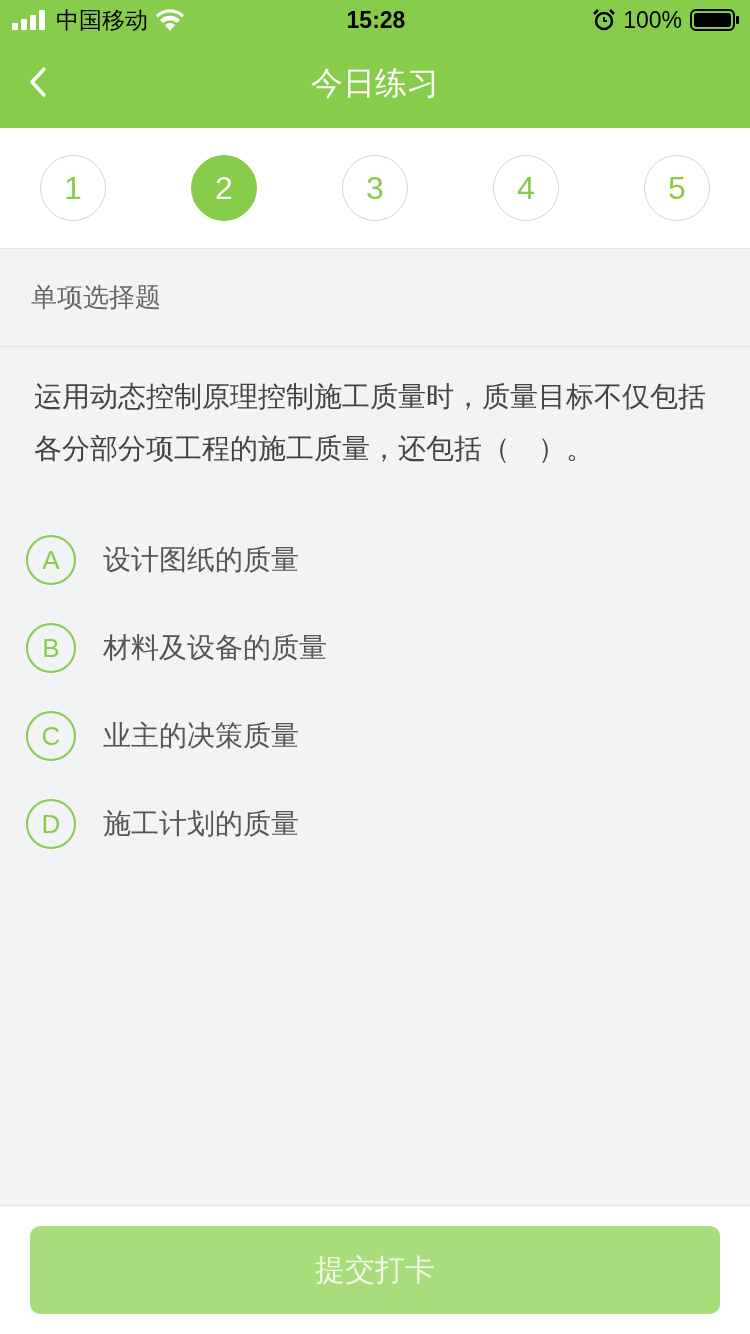 This screenshot has height=1334, width=750. What do you see at coordinates (215, 648) in the screenshot?
I see `option-text: 材料及设备的质量` at bounding box center [215, 648].